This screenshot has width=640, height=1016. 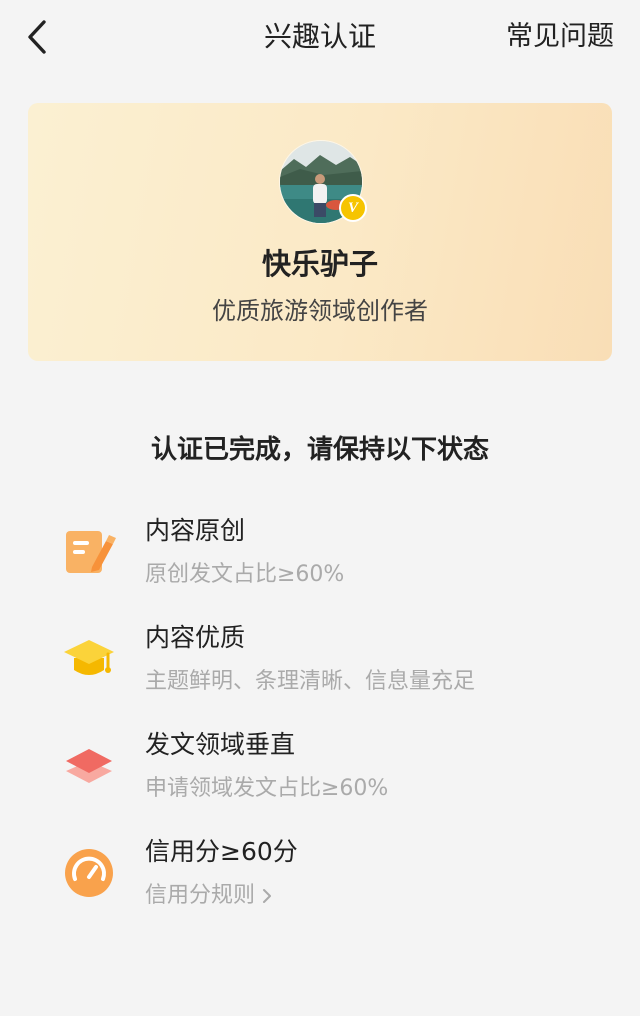 I want to click on chevron-right-icon, so click(x=267, y=896).